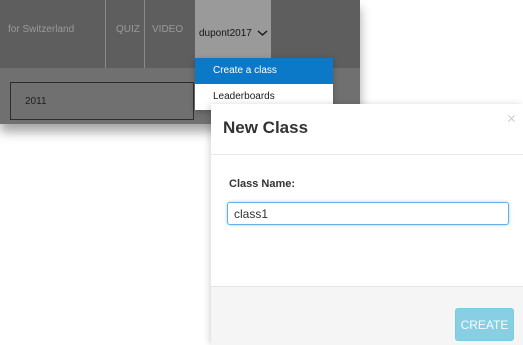 Image resolution: width=523 pixels, height=345 pixels. What do you see at coordinates (167, 29) in the screenshot?
I see `nav-link-video: VIDEO` at bounding box center [167, 29].